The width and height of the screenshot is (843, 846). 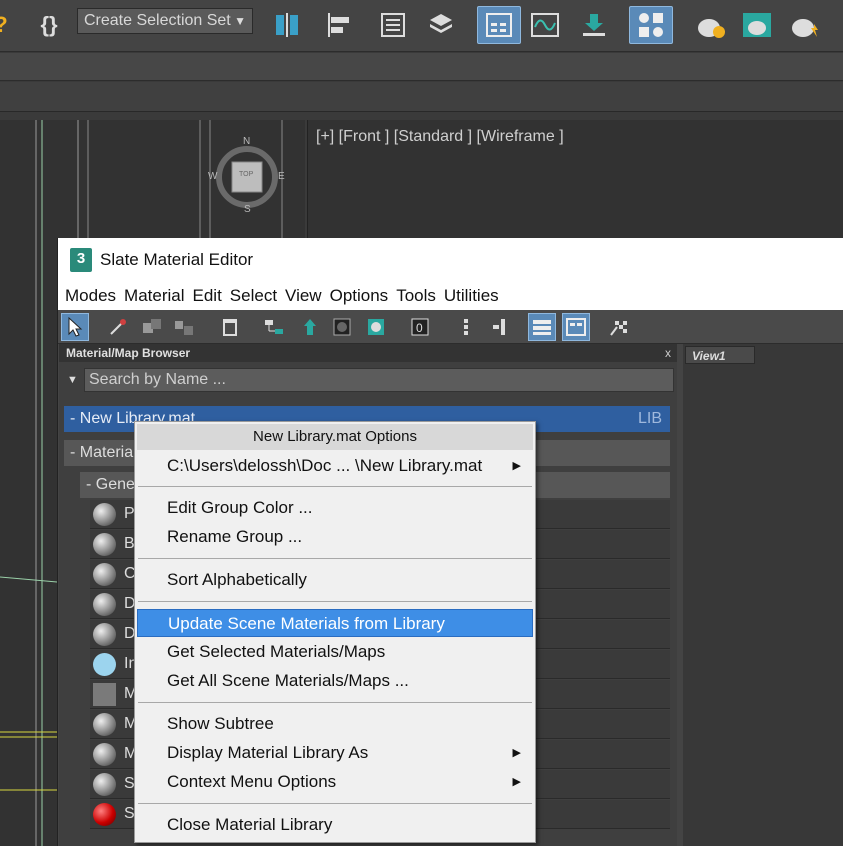 I want to click on menu-item-display-library-as: Display Material Library As ▶, so click(x=335, y=753).